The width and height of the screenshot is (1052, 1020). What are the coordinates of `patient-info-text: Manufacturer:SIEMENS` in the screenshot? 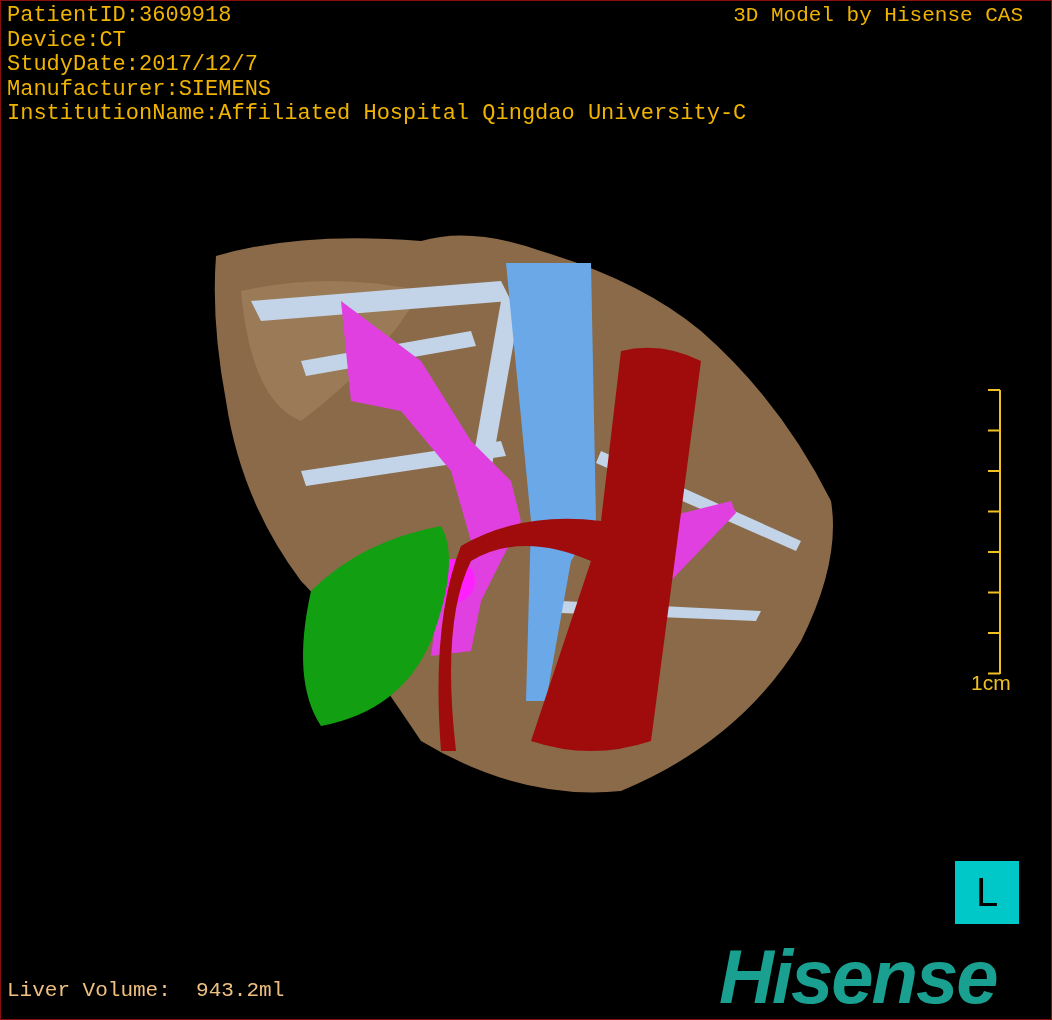 It's located at (139, 89).